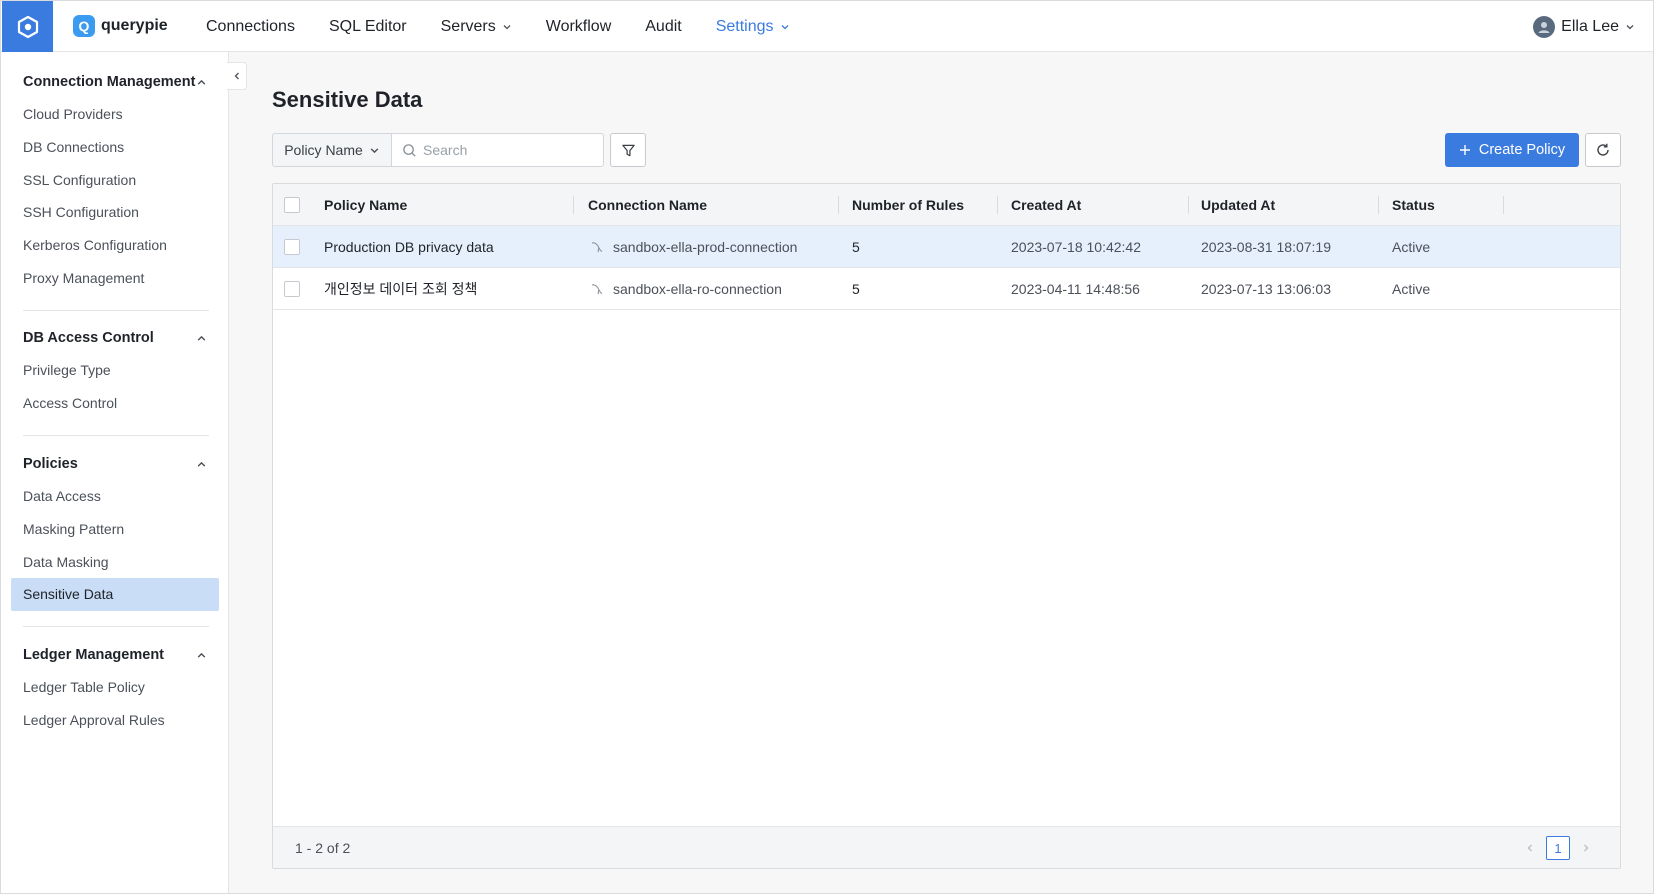 Image resolution: width=1654 pixels, height=894 pixels. I want to click on sidebar-section-header: Ledger Management, so click(115, 655).